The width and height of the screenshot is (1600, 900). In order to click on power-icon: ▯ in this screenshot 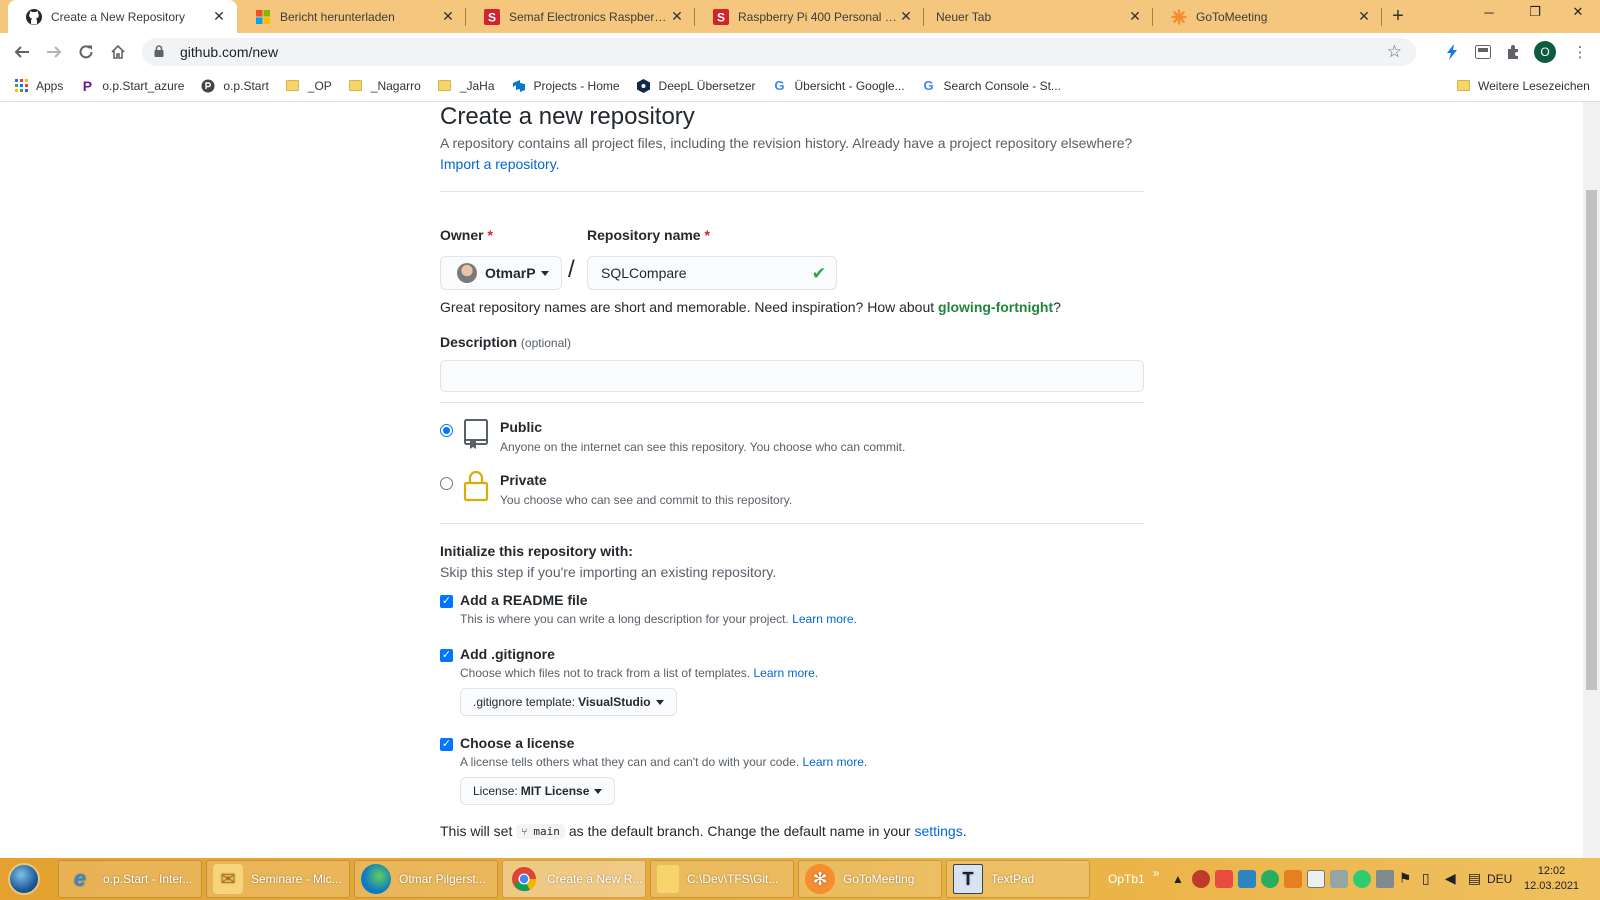, I will do `click(1431, 879)`.